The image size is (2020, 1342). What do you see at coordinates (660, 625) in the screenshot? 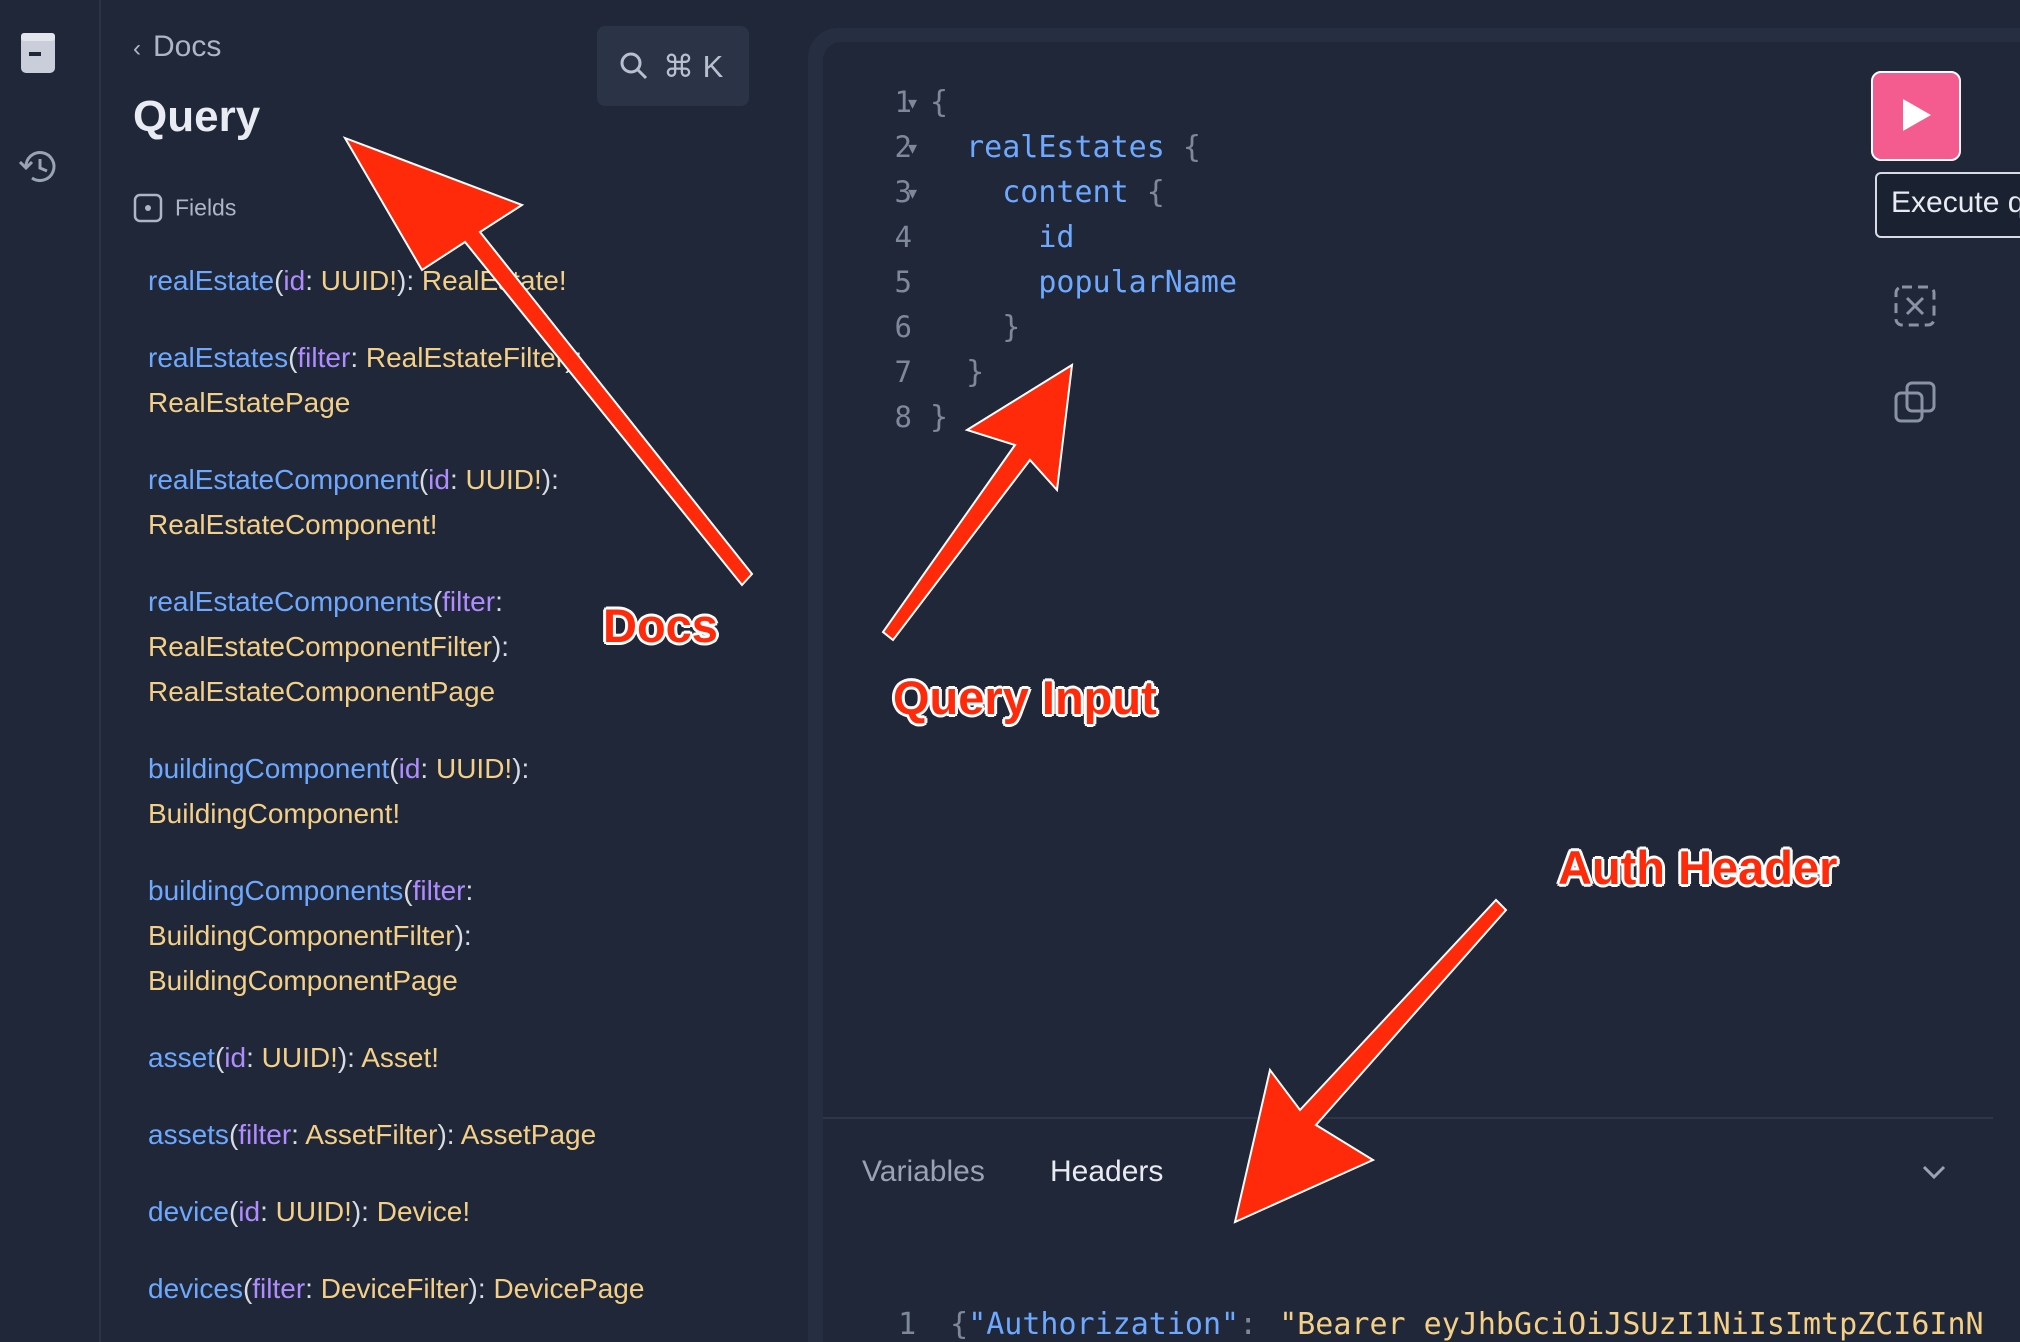
I see `annotation-docs: Docs` at bounding box center [660, 625].